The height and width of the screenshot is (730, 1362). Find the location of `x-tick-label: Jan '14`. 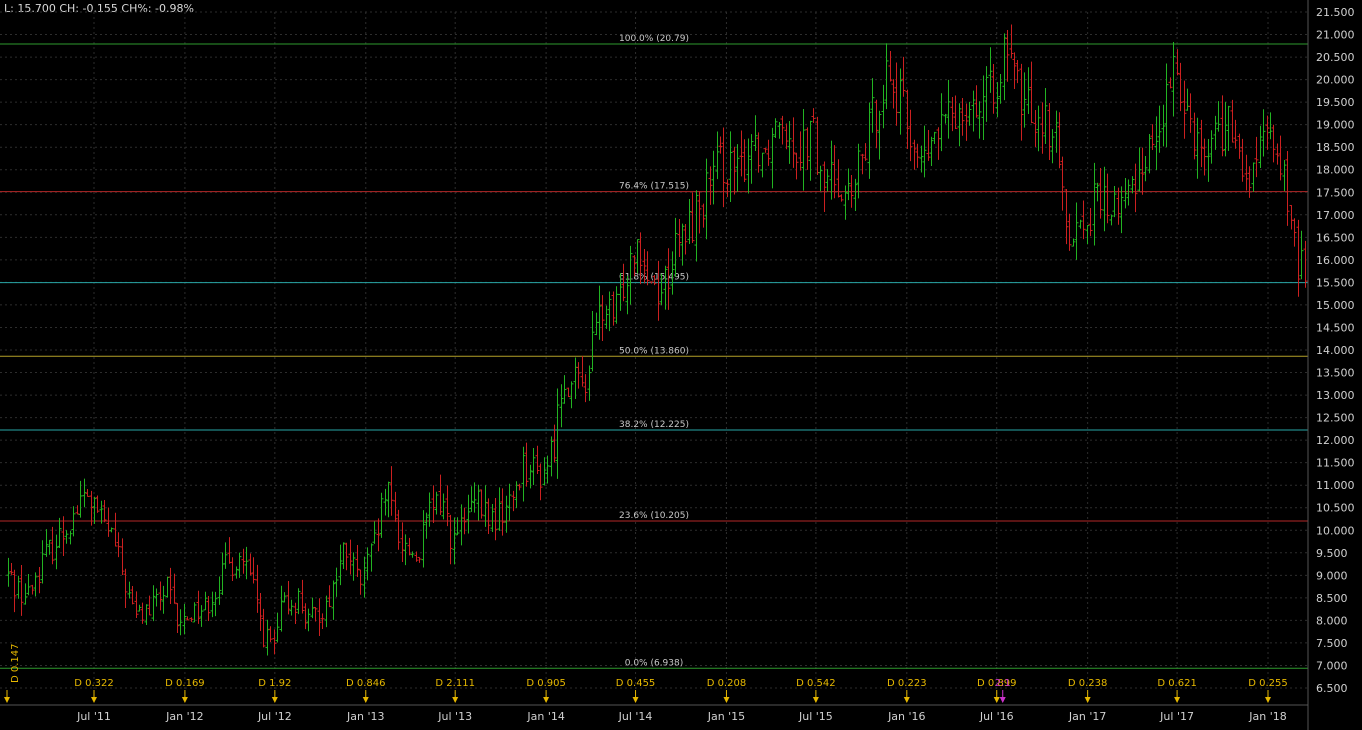

x-tick-label: Jan '14 is located at coordinates (545, 716).